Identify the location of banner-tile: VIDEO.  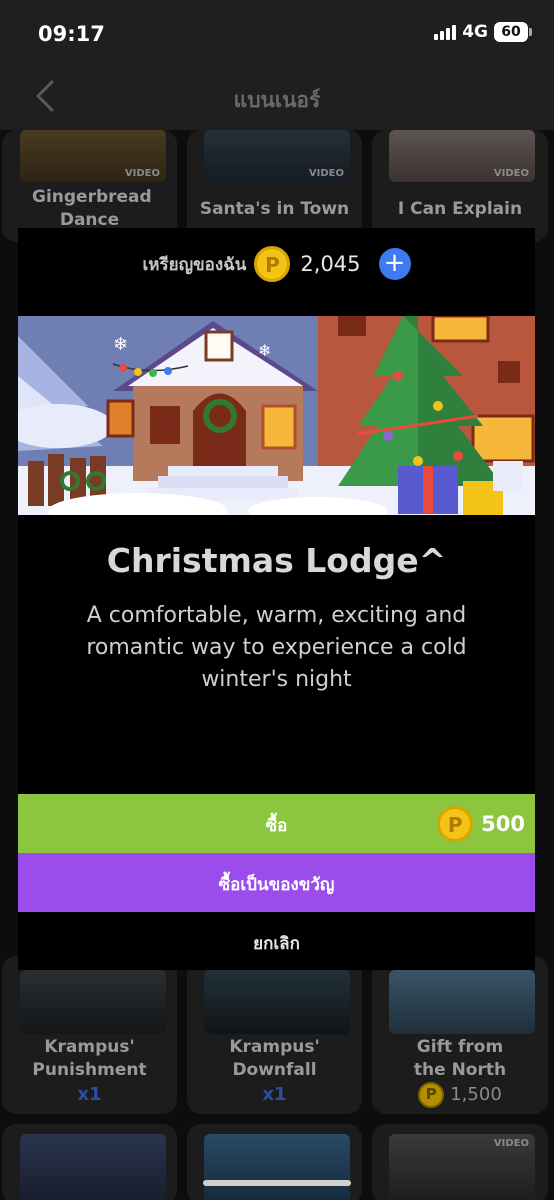
(460, 1162).